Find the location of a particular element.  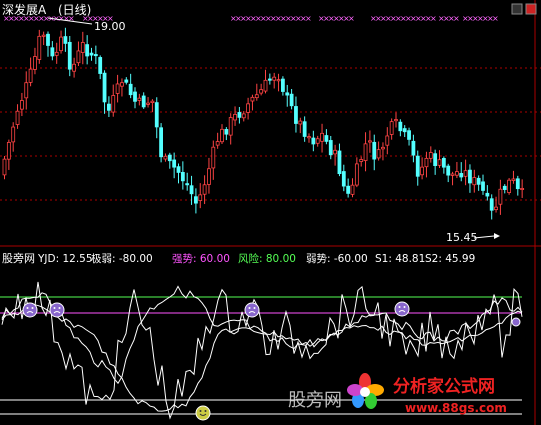

security-title: 深发展A is located at coordinates (24, 9).